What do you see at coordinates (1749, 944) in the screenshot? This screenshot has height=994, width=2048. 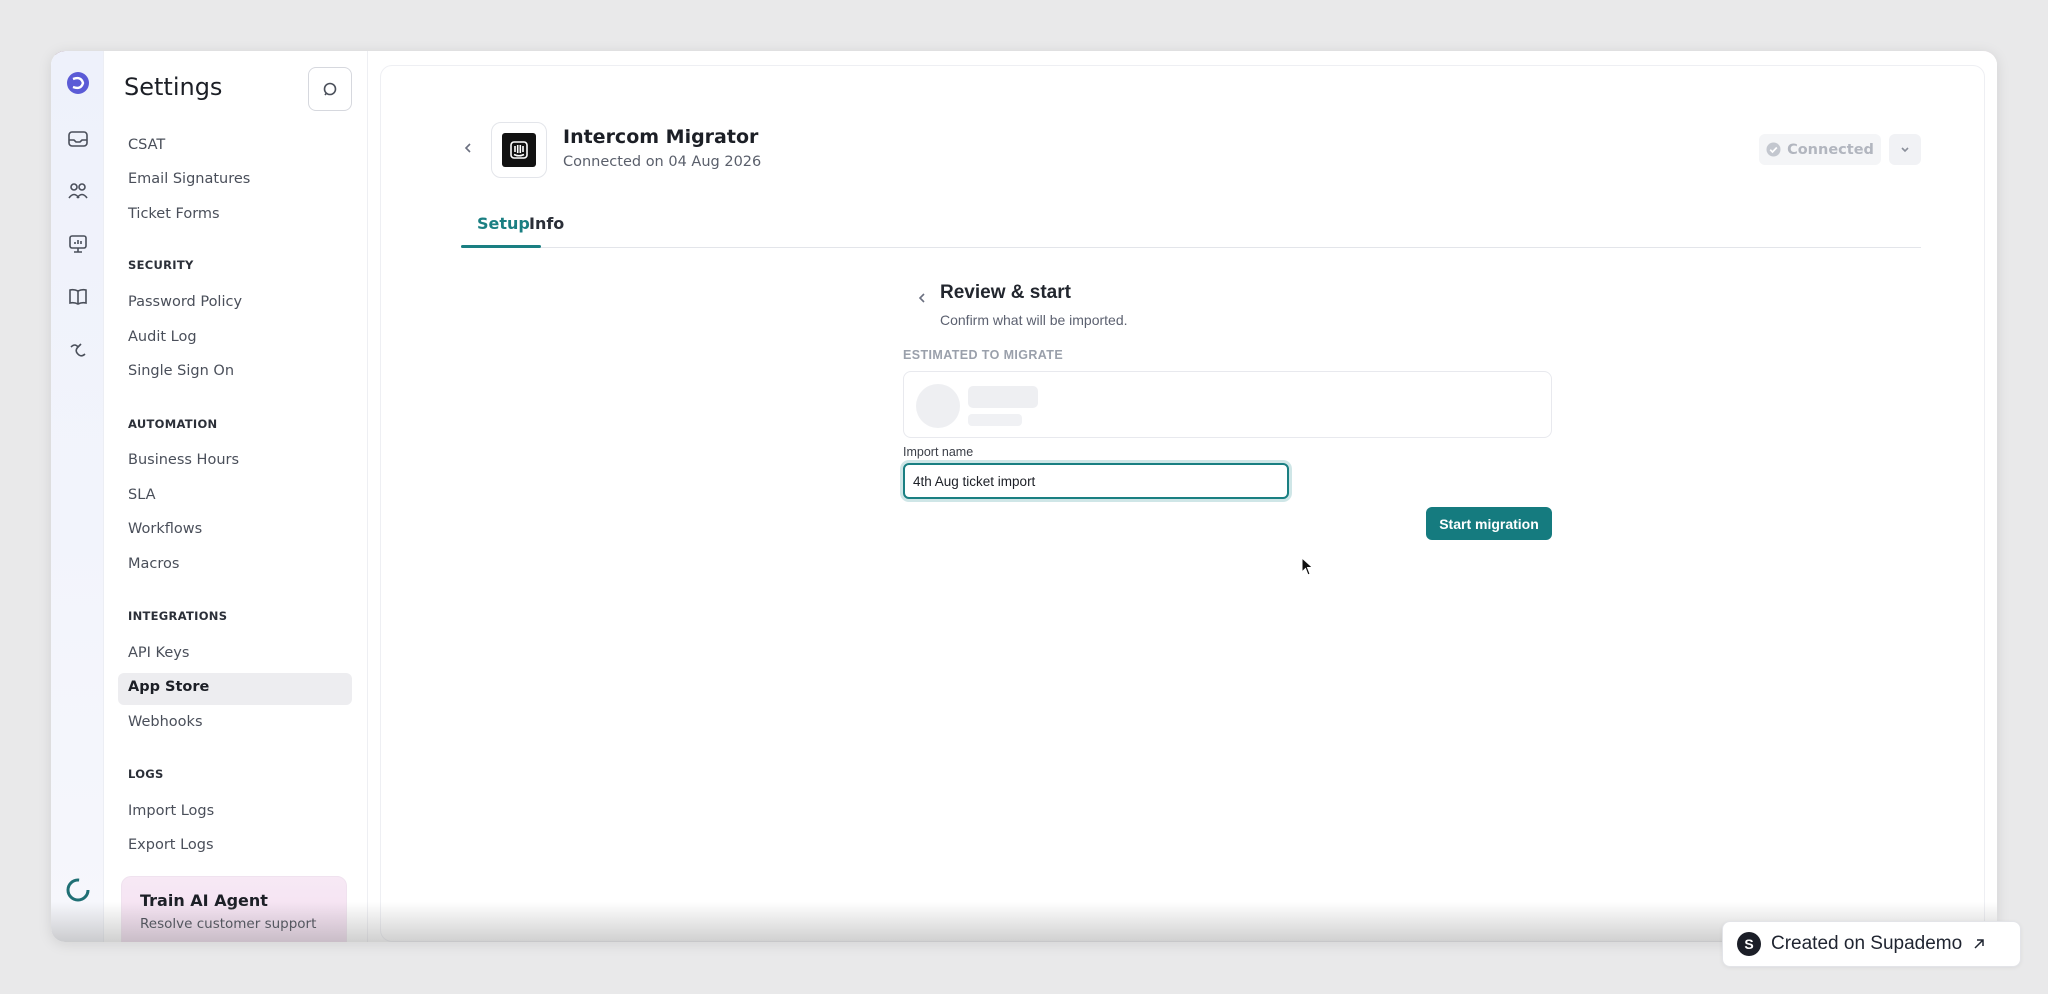 I see `supademo-logo-icon: S` at bounding box center [1749, 944].